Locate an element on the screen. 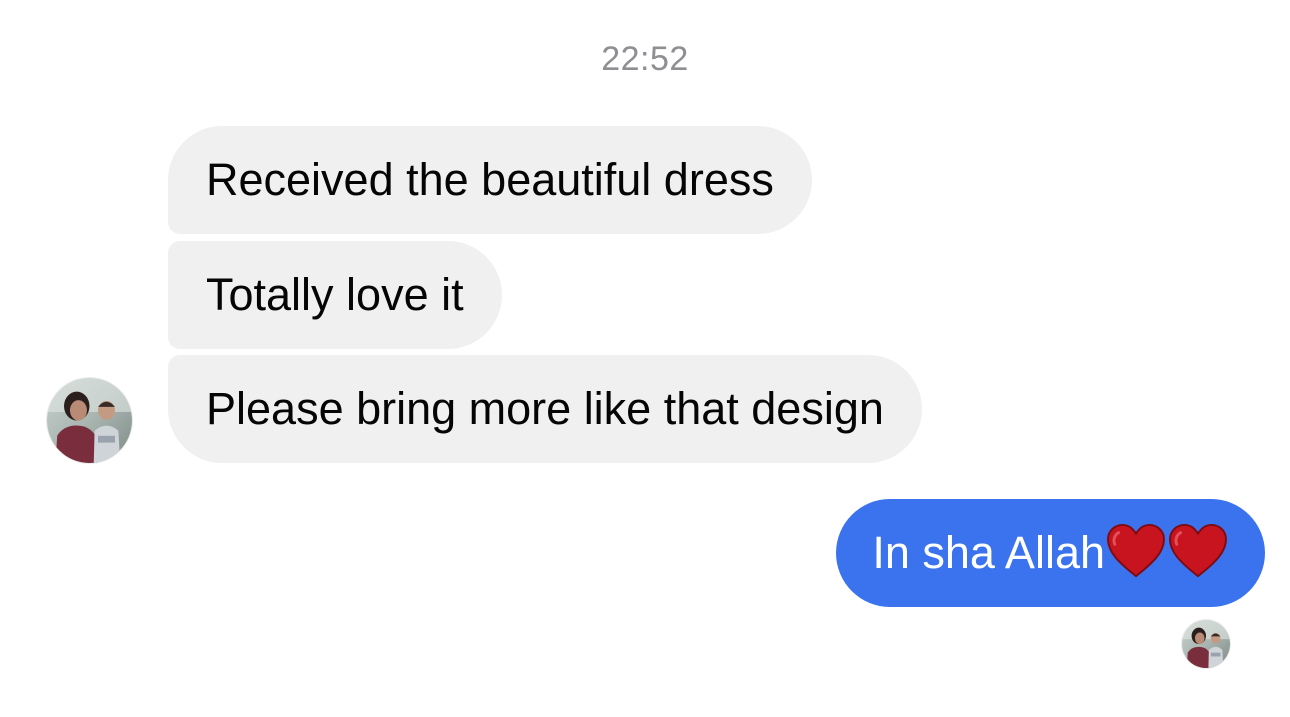  read-receipt-avatar is located at coordinates (1206, 644).